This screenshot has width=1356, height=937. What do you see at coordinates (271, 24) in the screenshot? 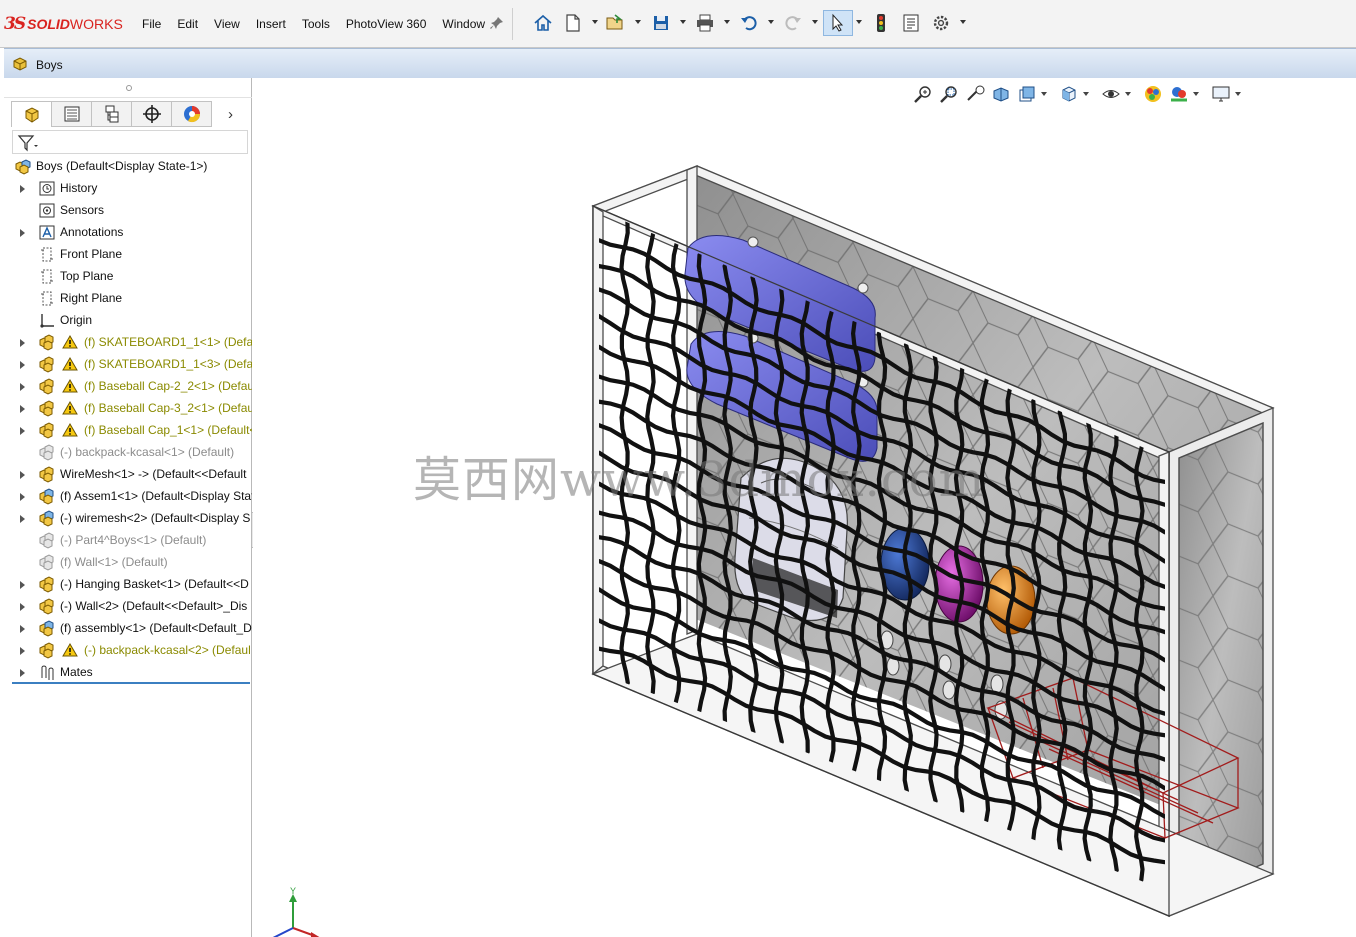
I see `menu-insert: Insert` at bounding box center [271, 24].